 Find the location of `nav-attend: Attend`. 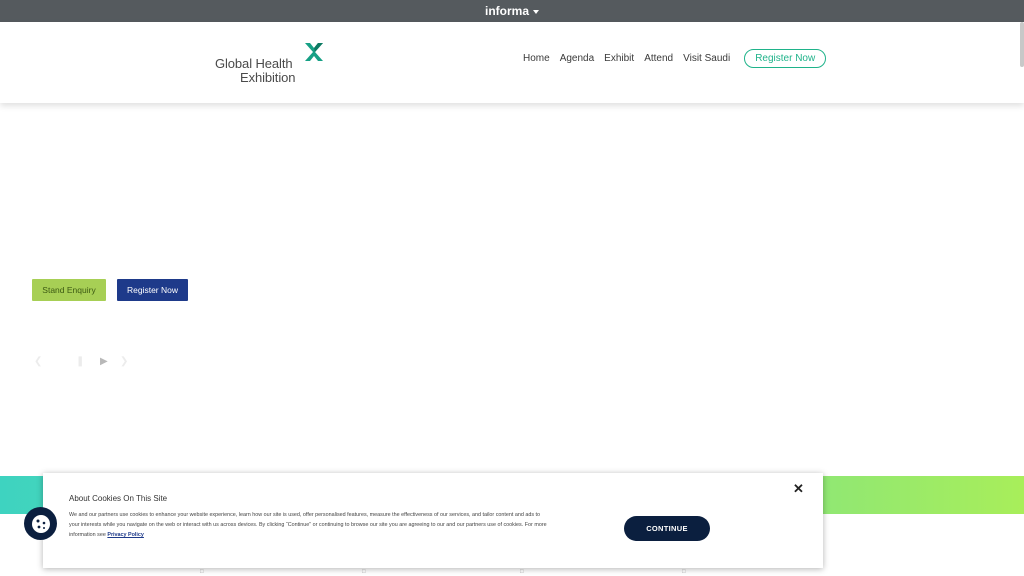

nav-attend: Attend is located at coordinates (658, 58).